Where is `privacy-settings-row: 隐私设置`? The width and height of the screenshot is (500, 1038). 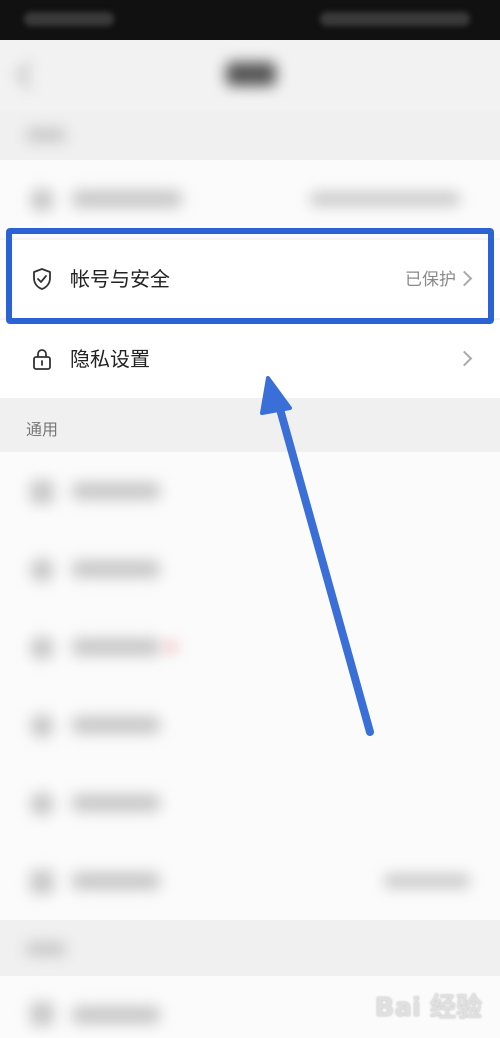
privacy-settings-row: 隐私设置 is located at coordinates (250, 359).